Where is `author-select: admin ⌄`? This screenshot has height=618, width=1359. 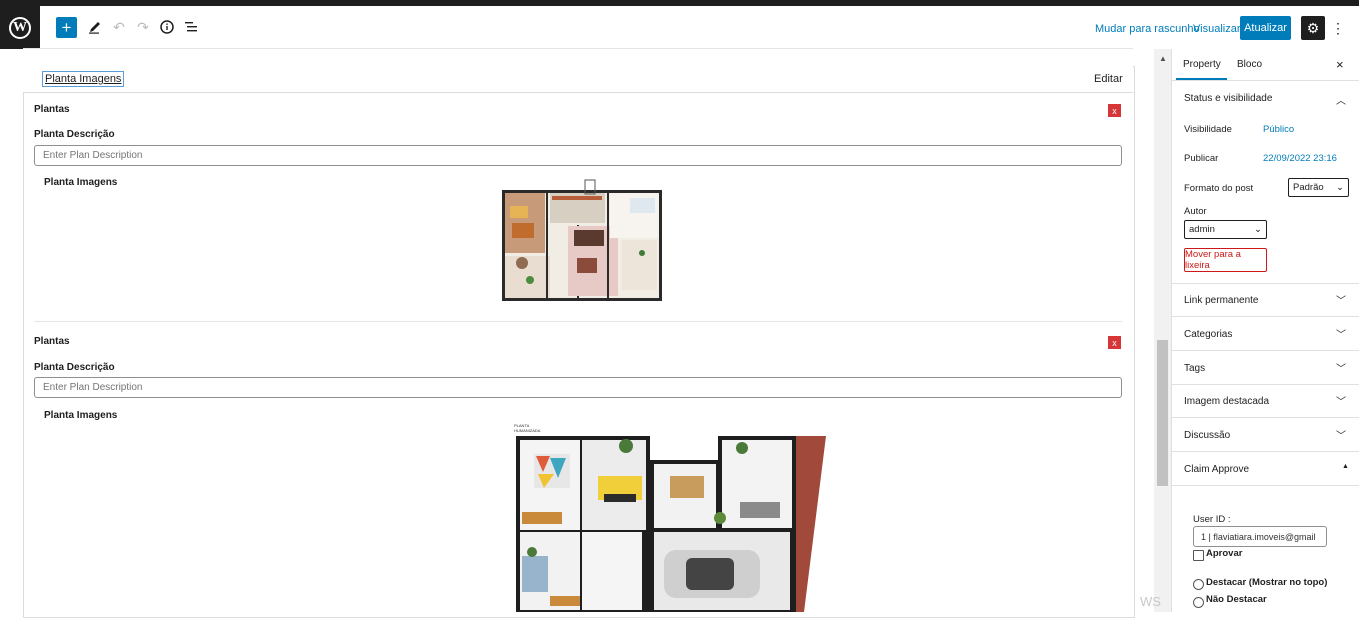
author-select: admin ⌄ is located at coordinates (1225, 229).